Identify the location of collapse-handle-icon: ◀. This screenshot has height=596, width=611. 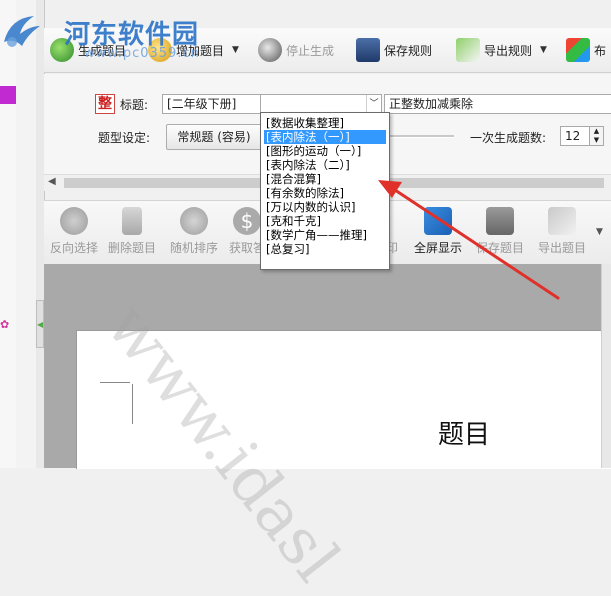
(40, 324).